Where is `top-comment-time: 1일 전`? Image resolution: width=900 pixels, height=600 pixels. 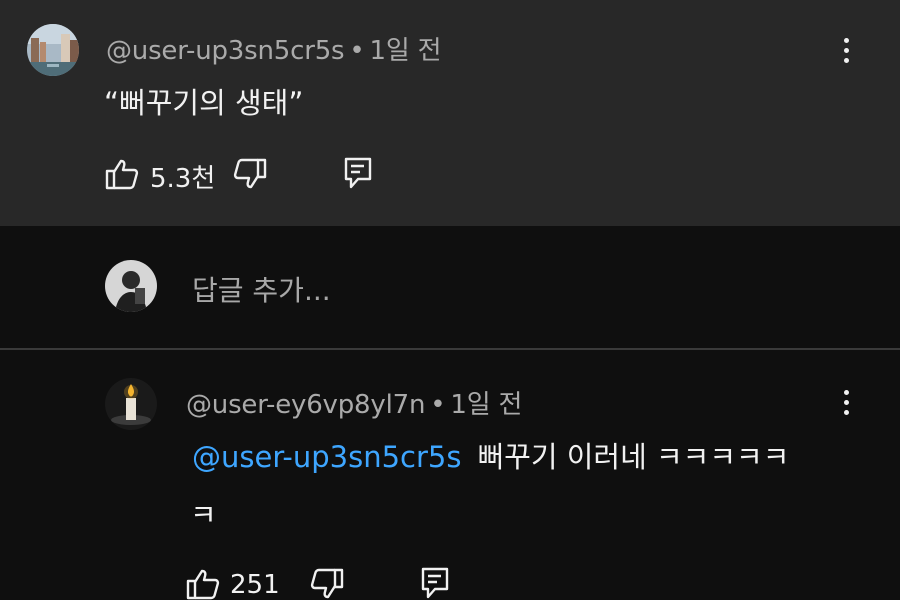
top-comment-time: 1일 전 is located at coordinates (405, 51).